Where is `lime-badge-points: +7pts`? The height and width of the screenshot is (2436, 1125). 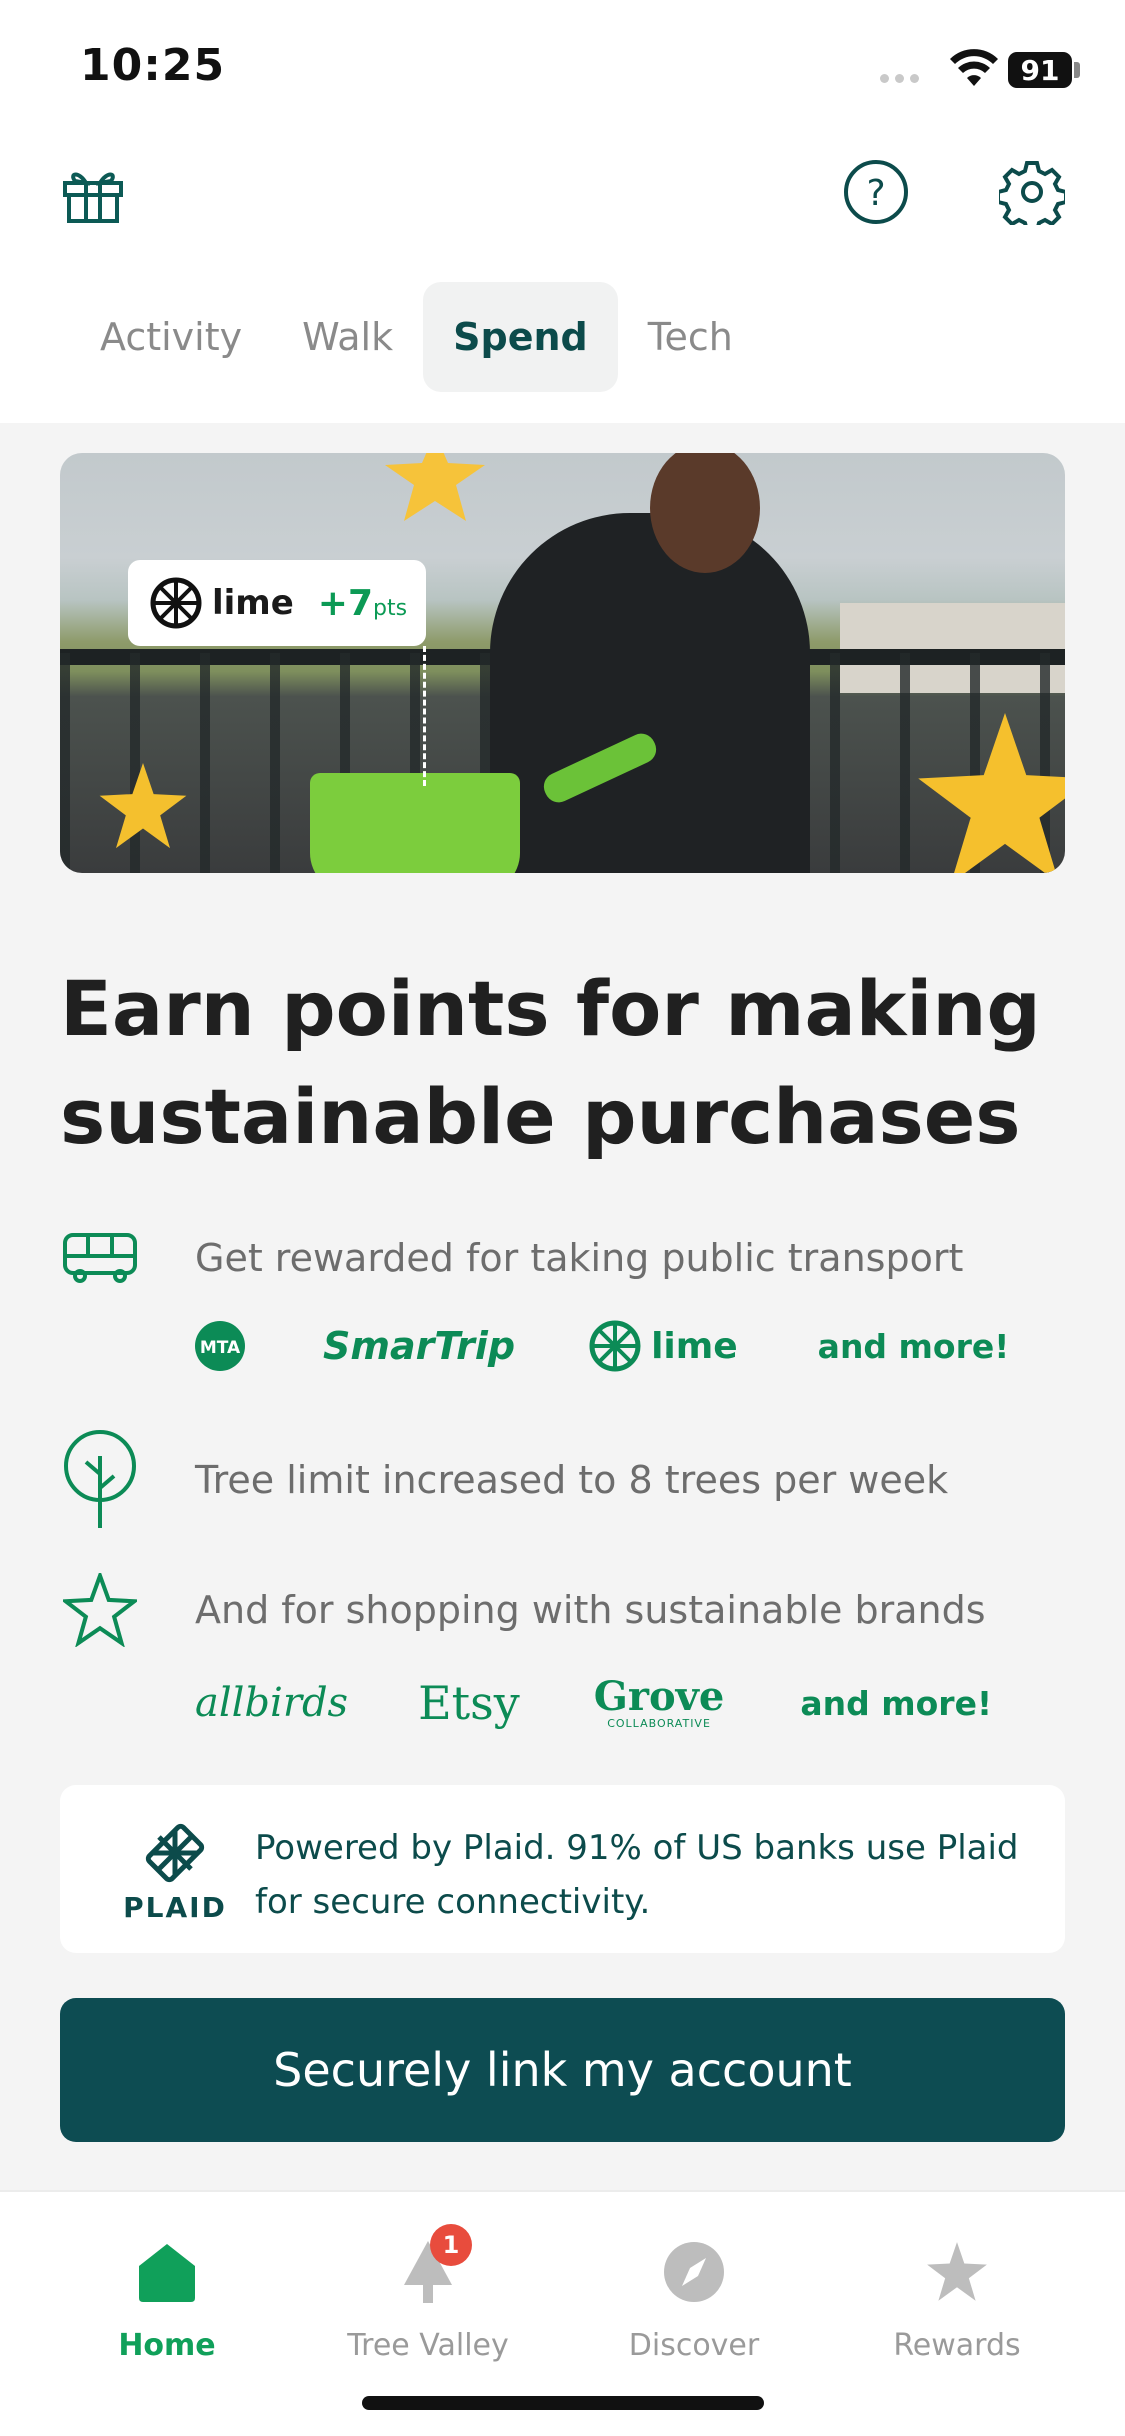
lime-badge-points: +7pts is located at coordinates (362, 603).